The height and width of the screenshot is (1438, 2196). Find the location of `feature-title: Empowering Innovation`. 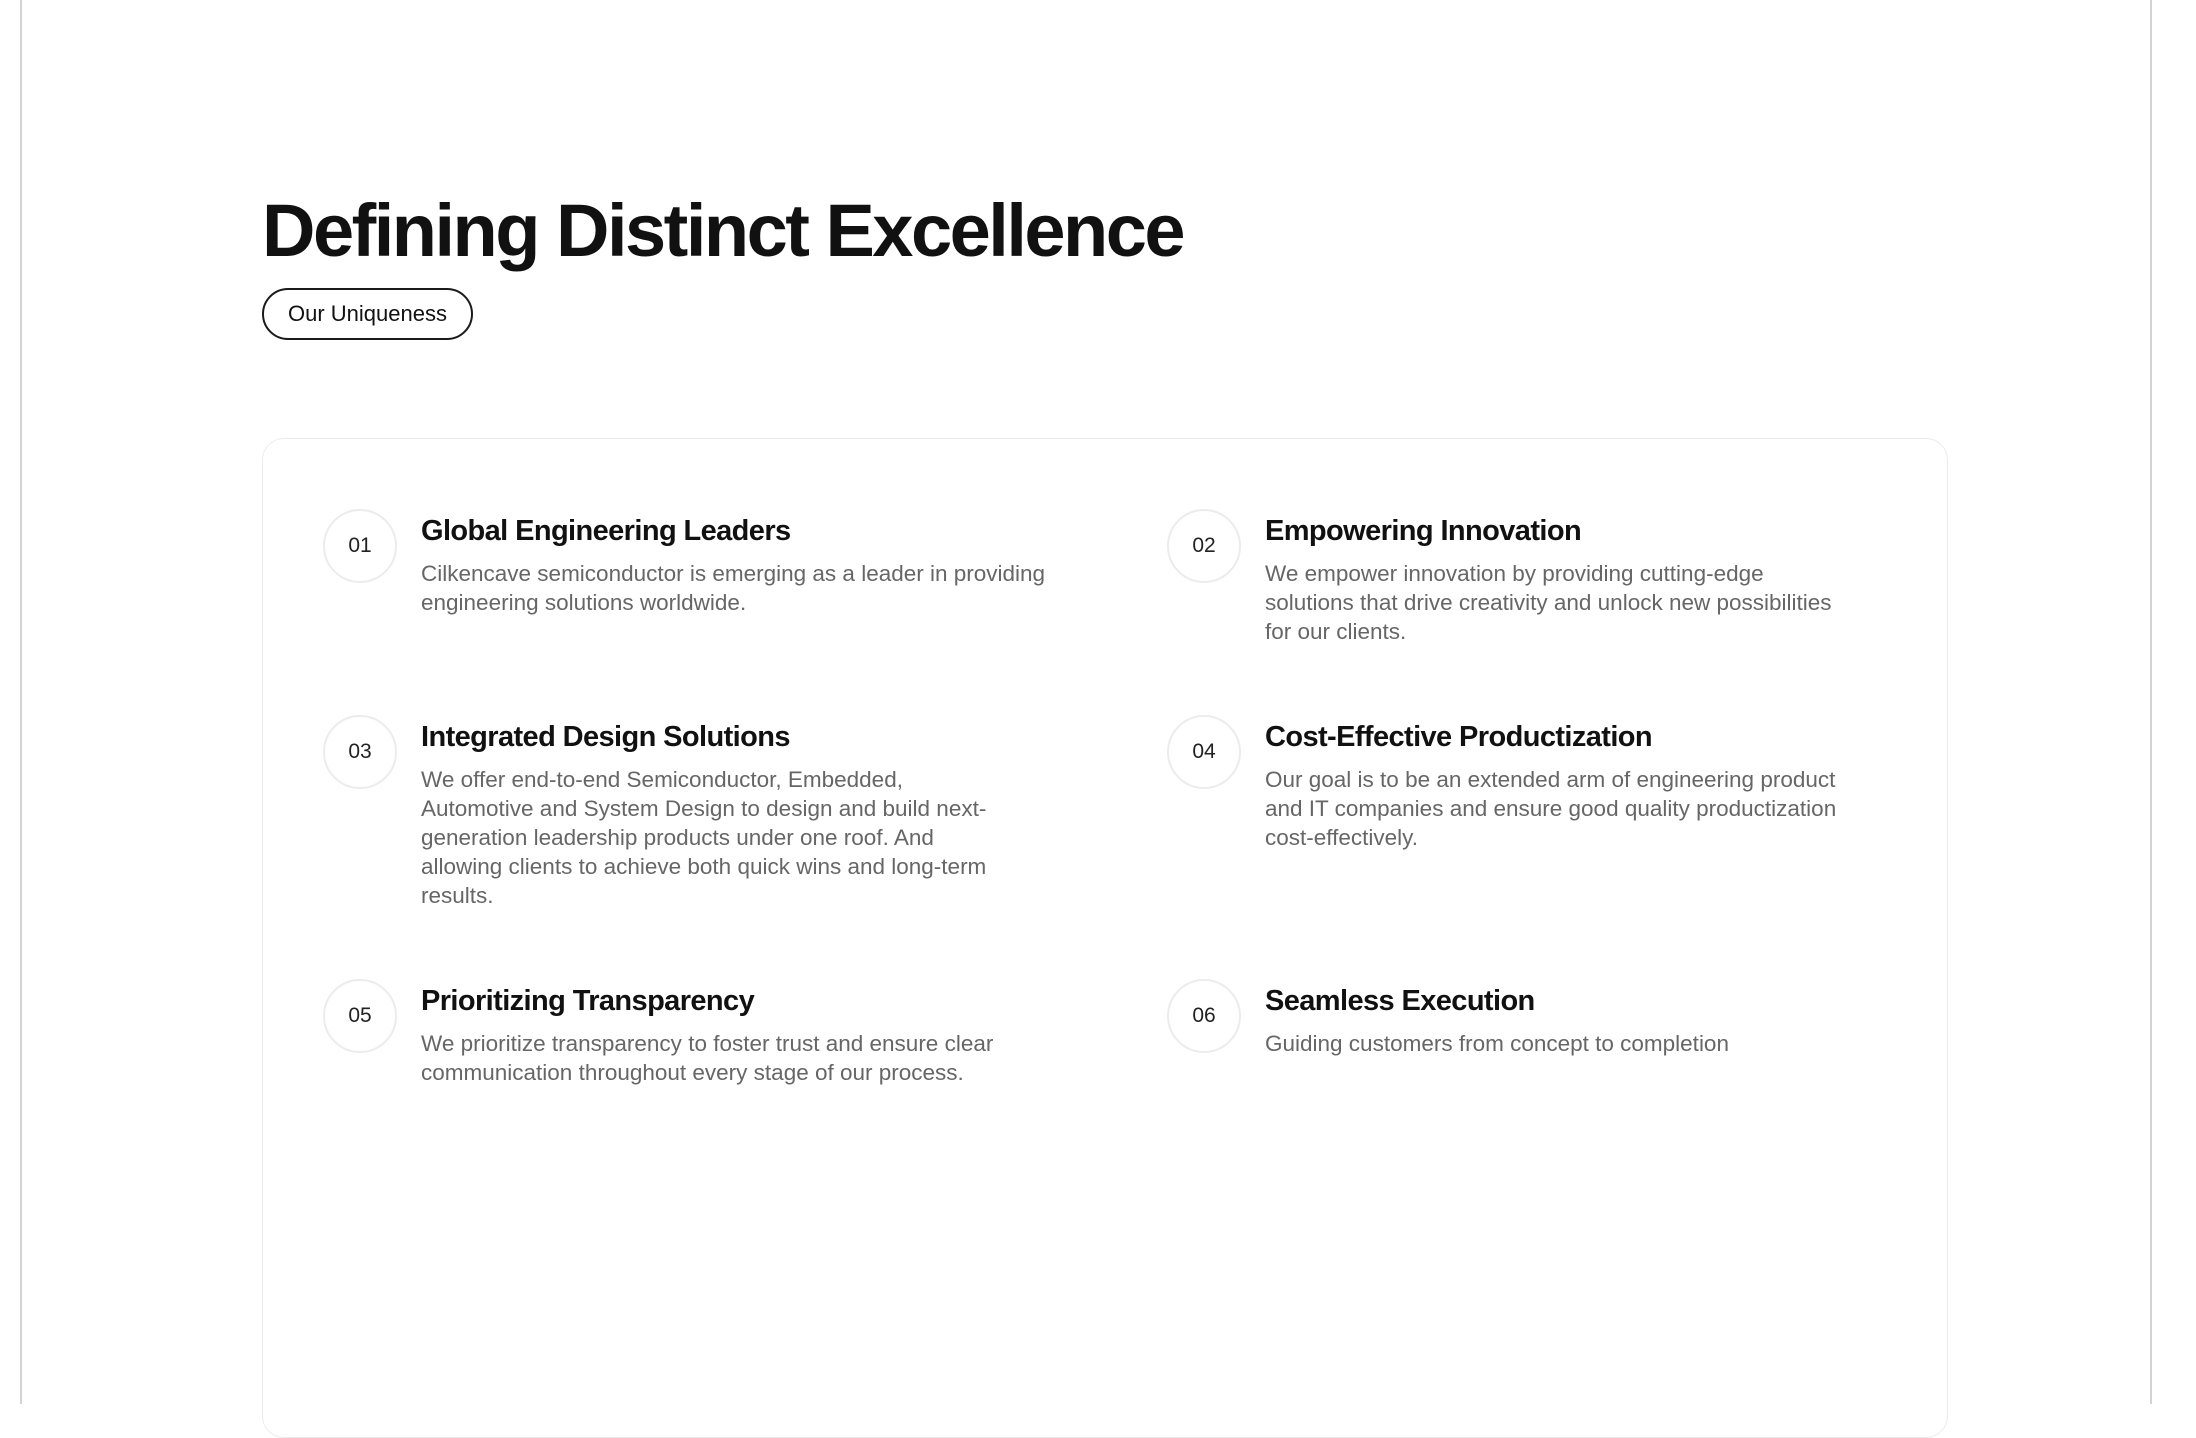

feature-title: Empowering Innovation is located at coordinates (1423, 531).